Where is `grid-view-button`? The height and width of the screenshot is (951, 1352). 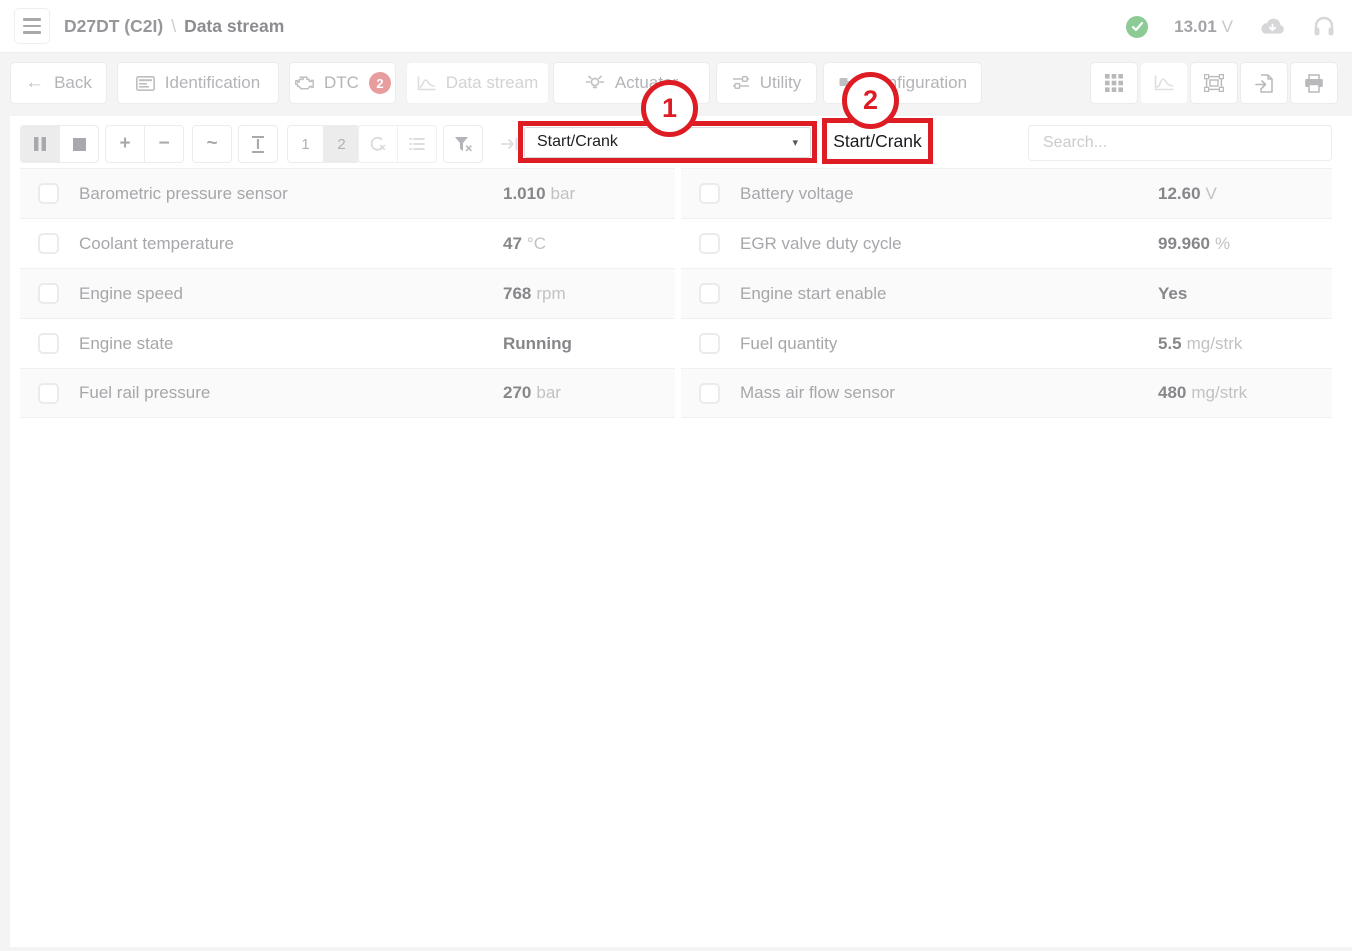
grid-view-button is located at coordinates (1114, 83).